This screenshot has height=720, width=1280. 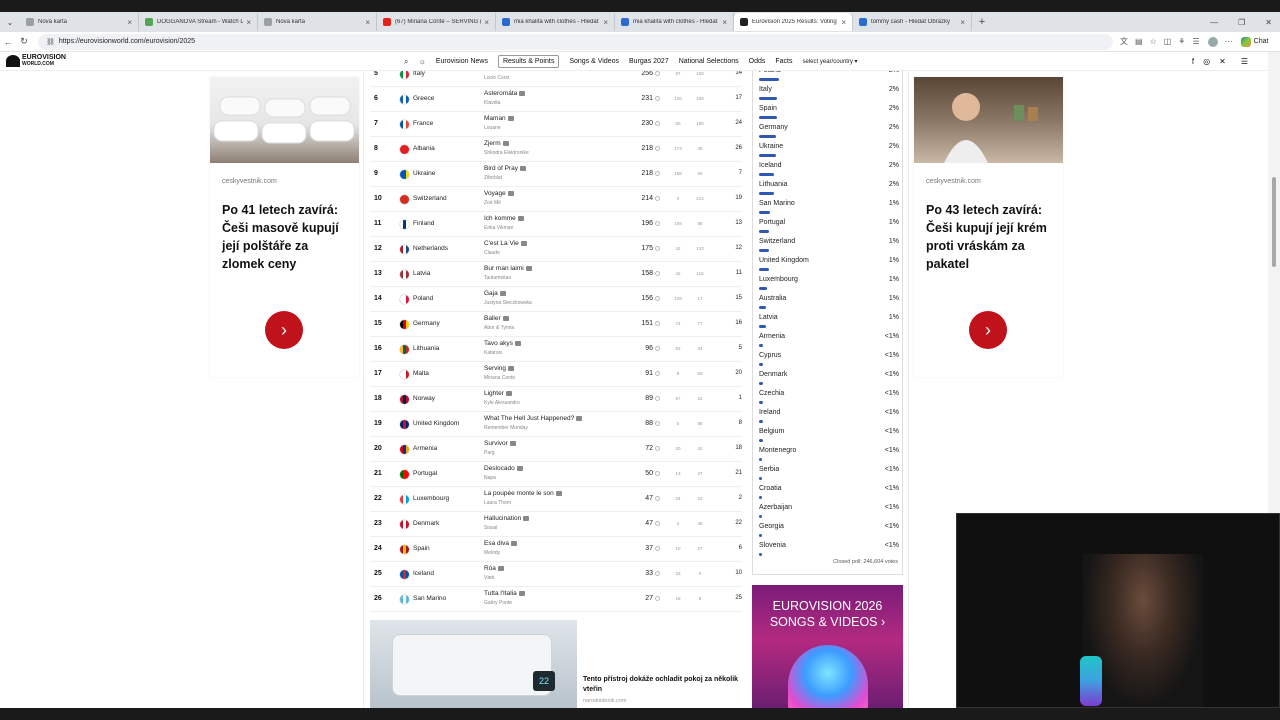 What do you see at coordinates (523, 493) in the screenshot?
I see `song-title: La poupée monte le son` at bounding box center [523, 493].